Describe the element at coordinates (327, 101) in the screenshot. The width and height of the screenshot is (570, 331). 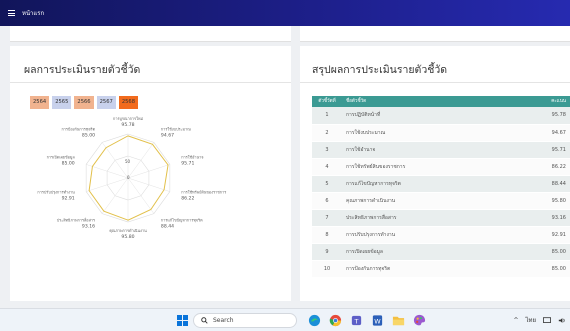
I see `col-header-no: ตัวชี้วัดที่` at that location.